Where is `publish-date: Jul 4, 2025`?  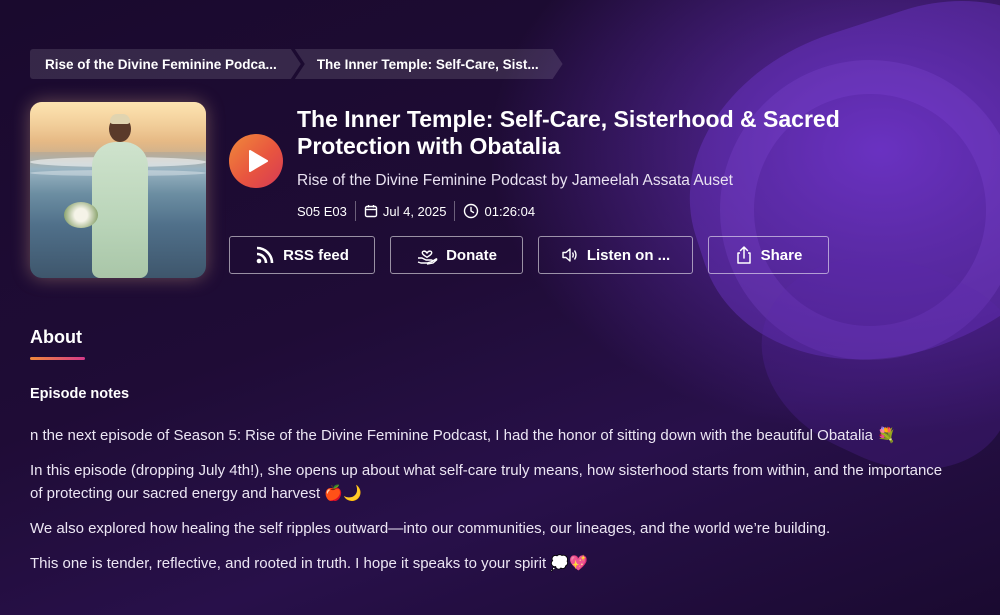
publish-date: Jul 4, 2025 is located at coordinates (414, 211).